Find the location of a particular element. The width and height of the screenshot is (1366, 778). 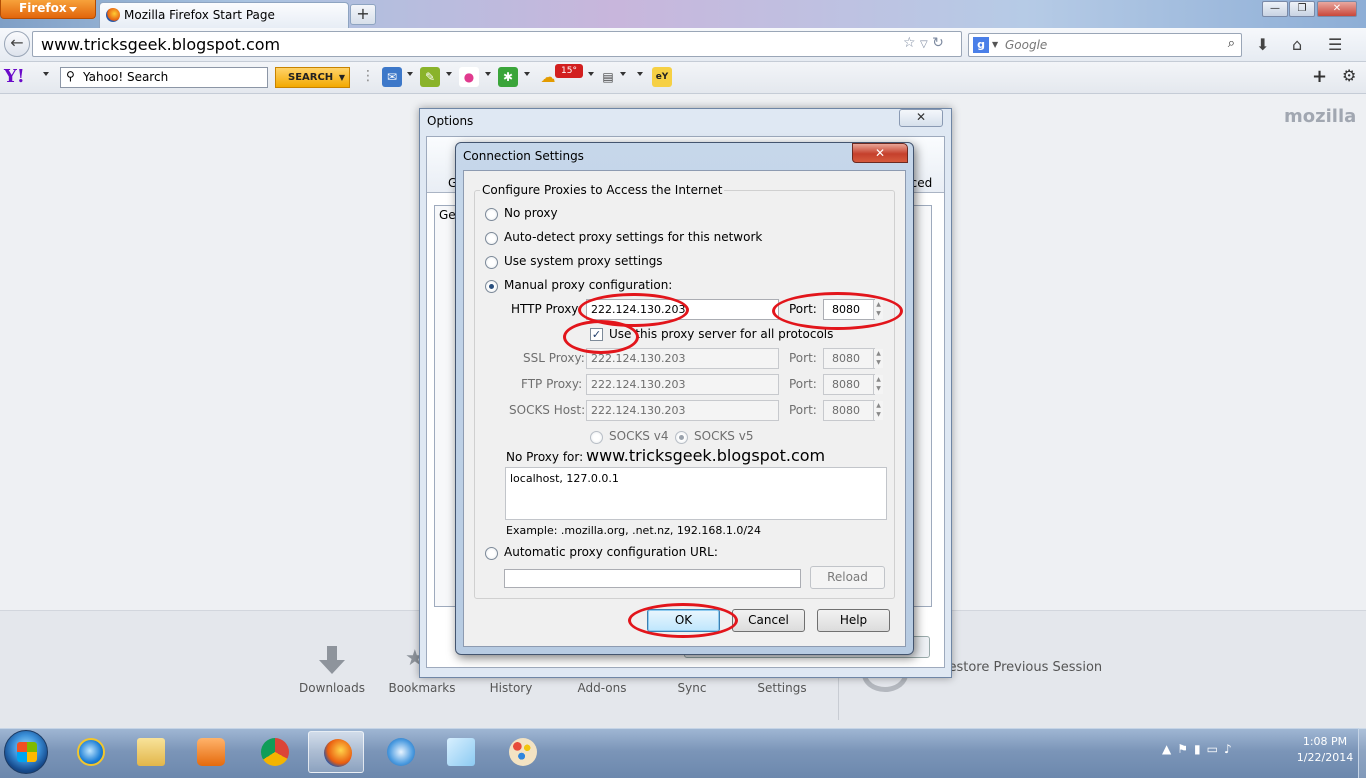

gear-icon: ⚙ is located at coordinates (1349, 75).